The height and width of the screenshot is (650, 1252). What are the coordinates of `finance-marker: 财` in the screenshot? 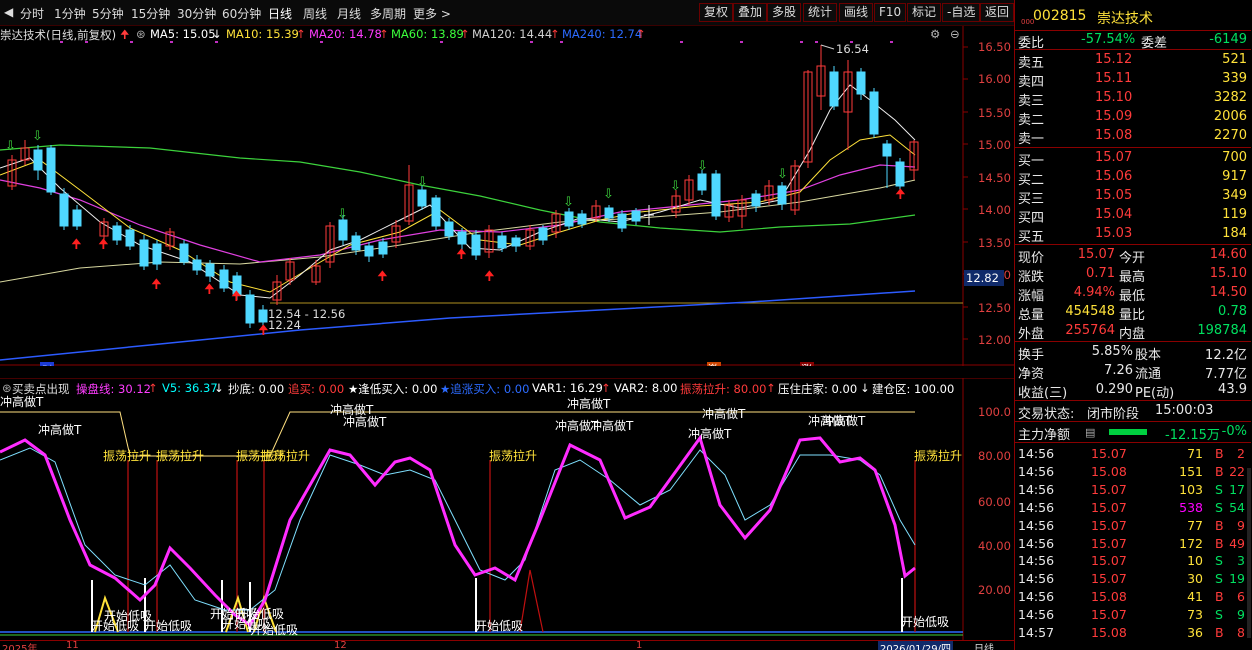 It's located at (47, 364).